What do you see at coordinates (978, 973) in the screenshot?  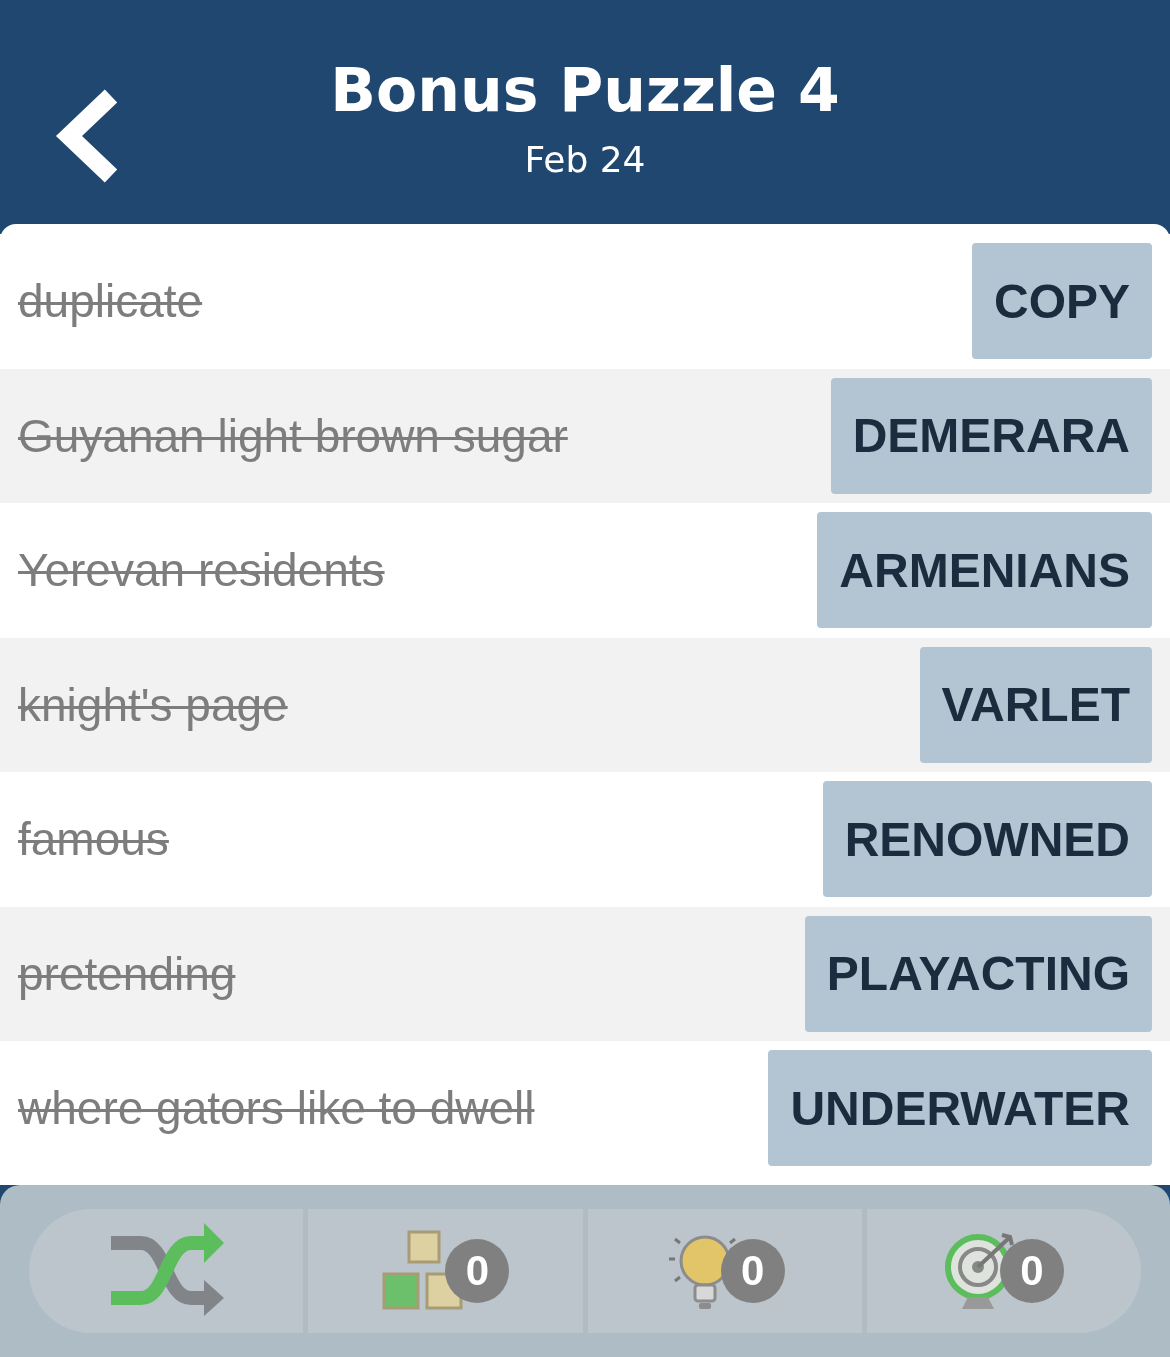 I see `answer-tile: PLAYACTING` at bounding box center [978, 973].